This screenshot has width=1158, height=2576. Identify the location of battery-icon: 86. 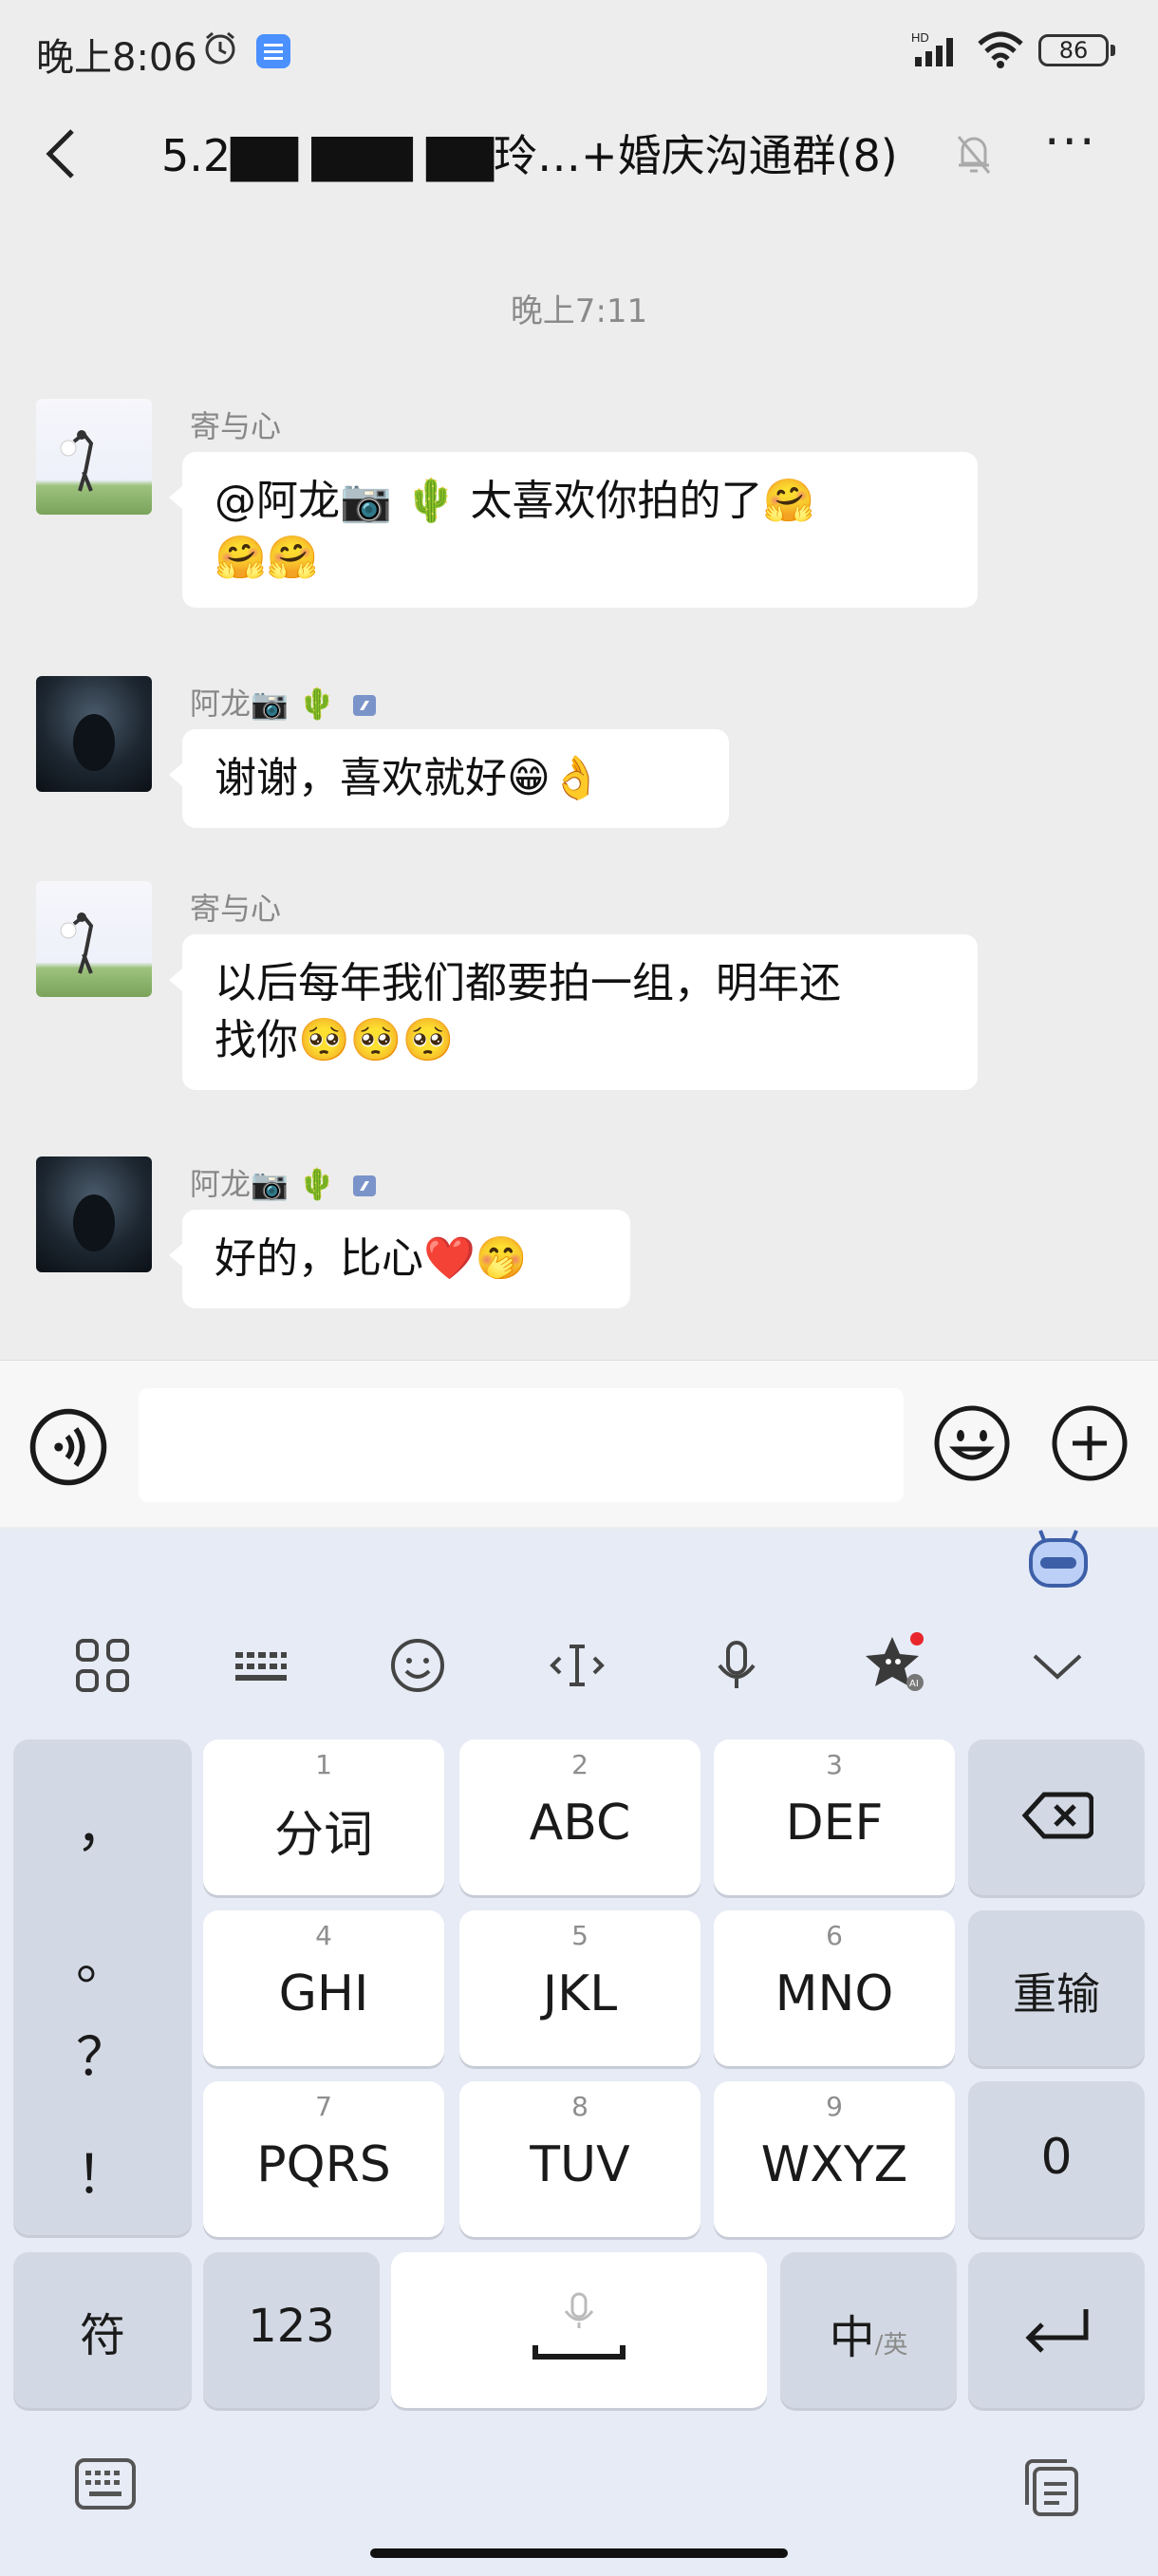
(1076, 50).